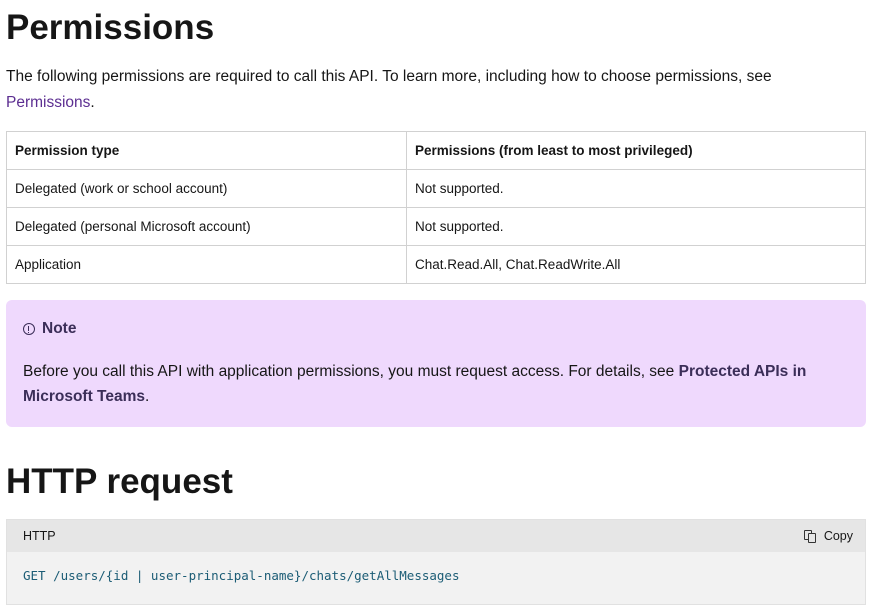 The image size is (886, 609). Describe the element at coordinates (436, 536) in the screenshot. I see `code-header: HTTP Copy` at that location.